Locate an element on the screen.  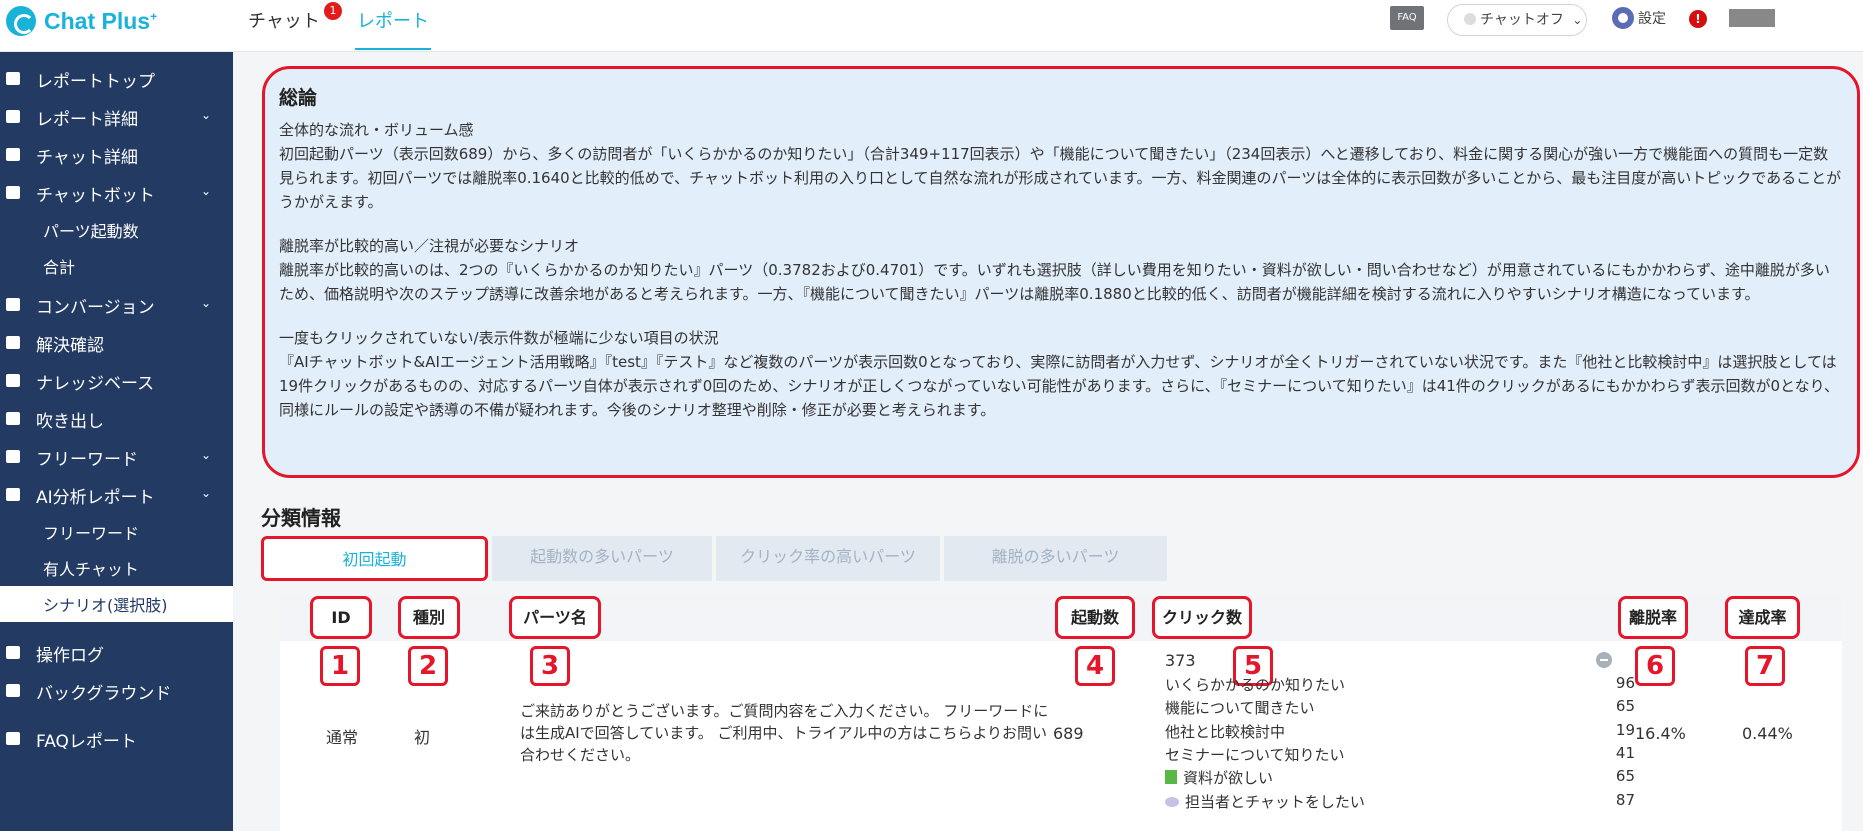
sidebar-item-label: 合計 is located at coordinates (59, 267).